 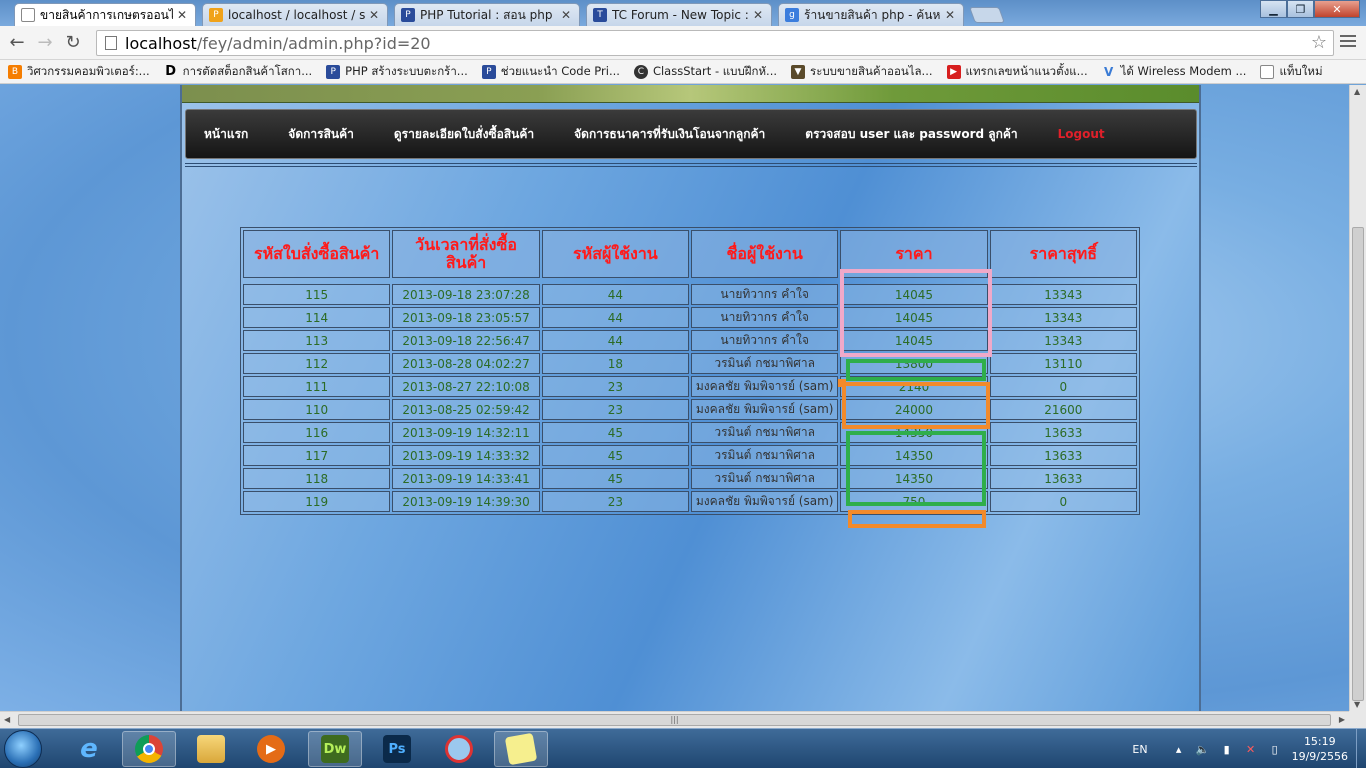 I want to click on cell-order-id: 117, so click(x=317, y=455).